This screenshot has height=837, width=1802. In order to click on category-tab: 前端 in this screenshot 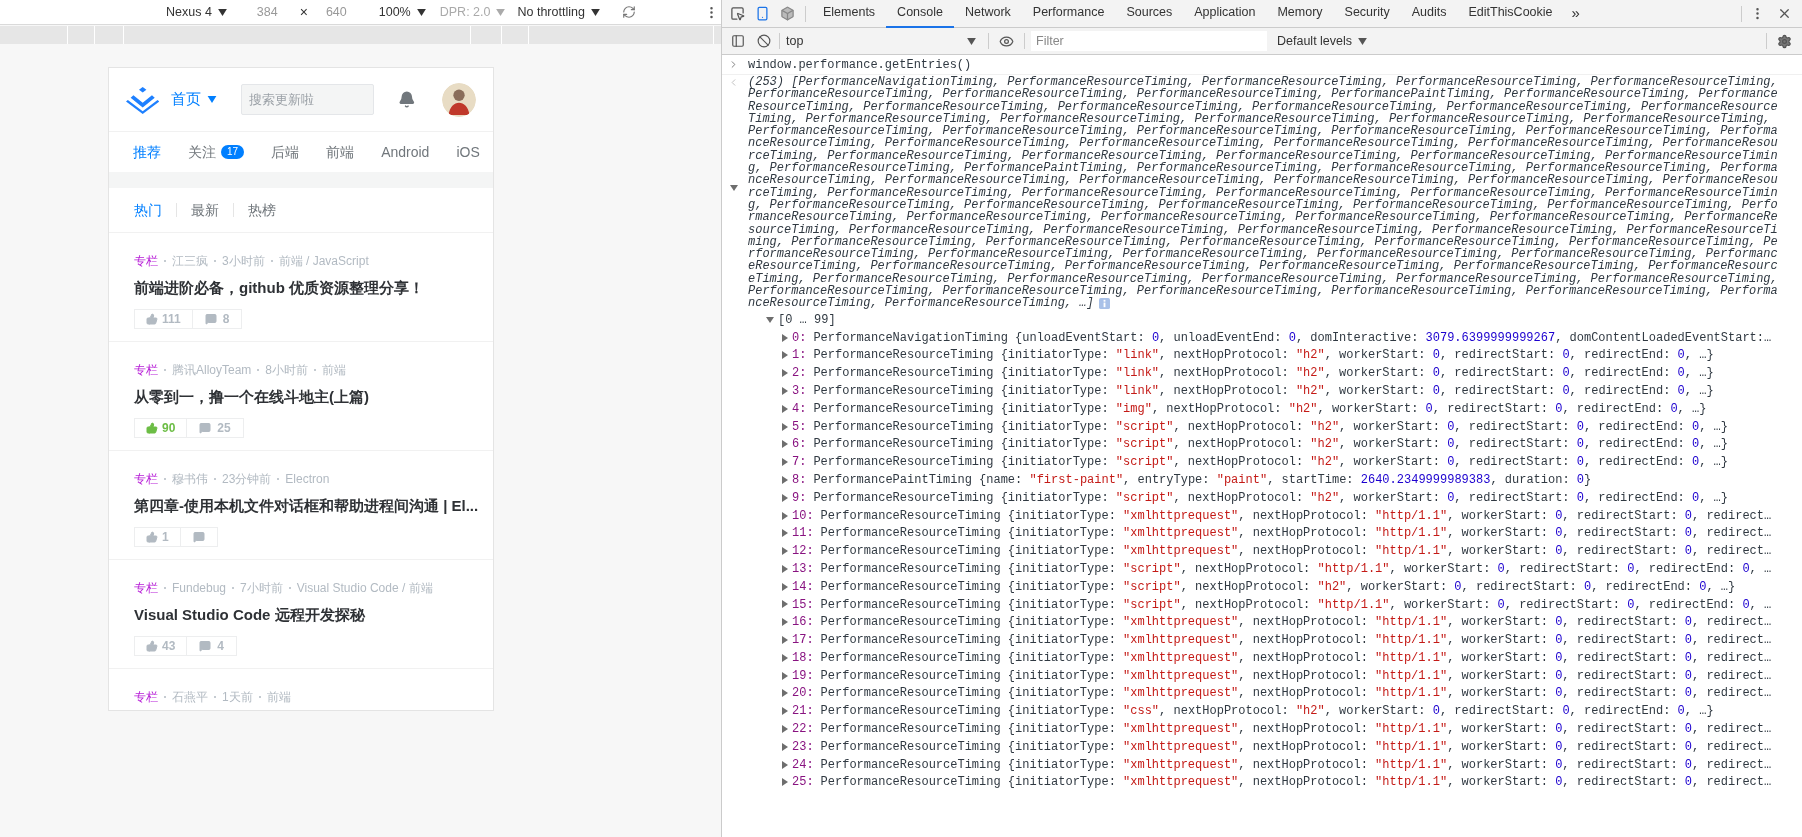, I will do `click(340, 152)`.